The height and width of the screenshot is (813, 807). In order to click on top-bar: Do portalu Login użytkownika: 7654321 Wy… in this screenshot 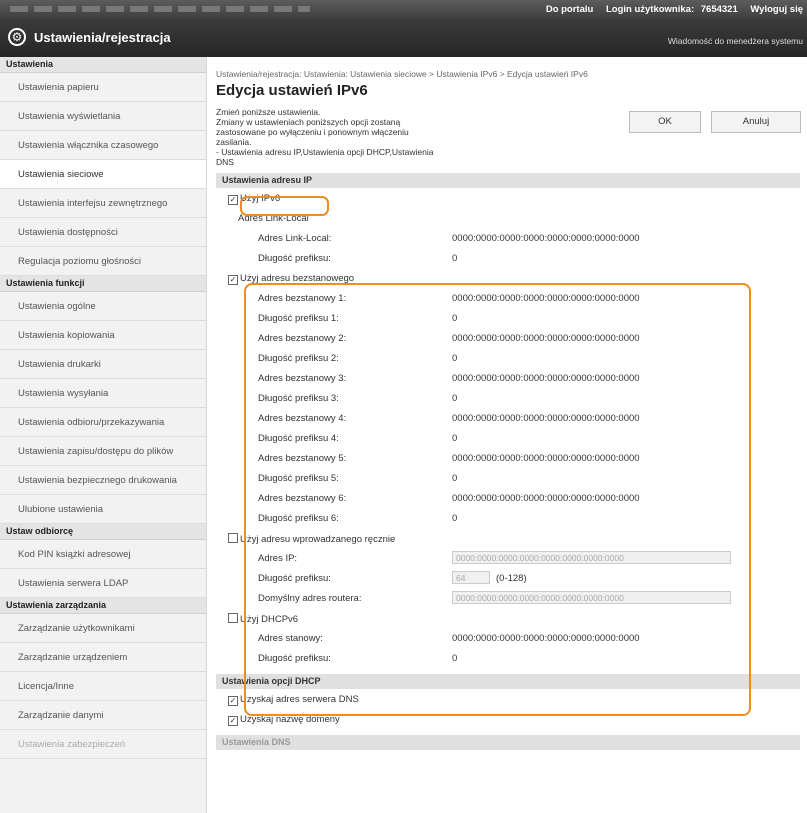, I will do `click(403, 9)`.